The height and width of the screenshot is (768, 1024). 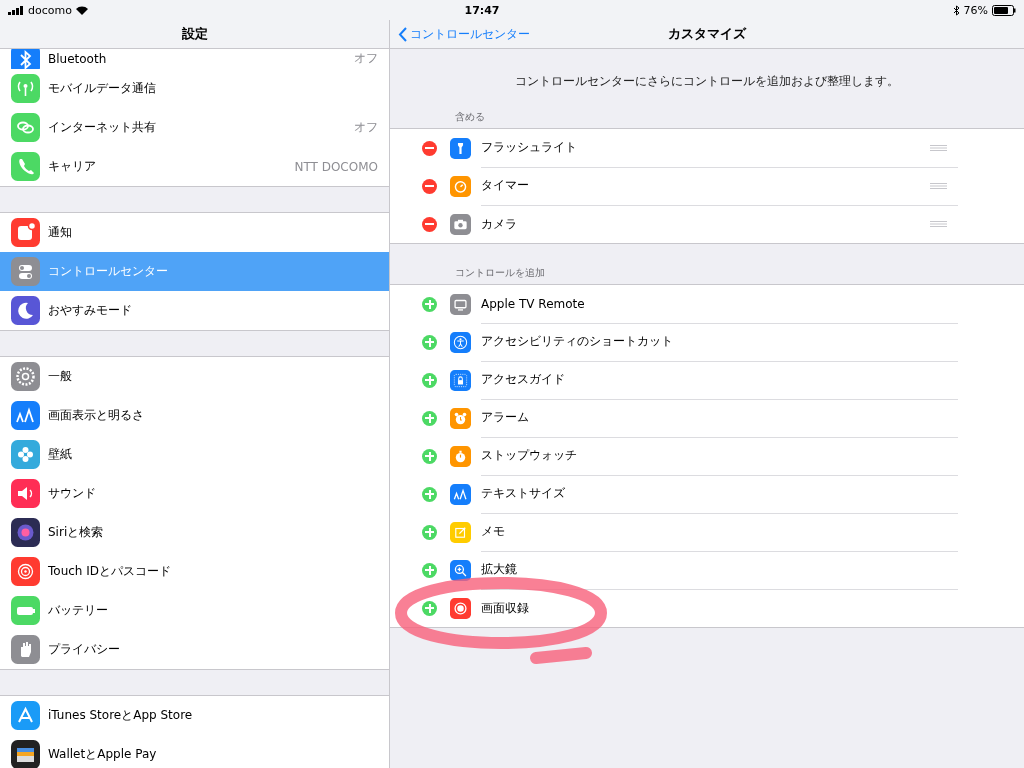 What do you see at coordinates (121, 715) in the screenshot?
I see `menu-item-label: iTunes StoreとApp Store` at bounding box center [121, 715].